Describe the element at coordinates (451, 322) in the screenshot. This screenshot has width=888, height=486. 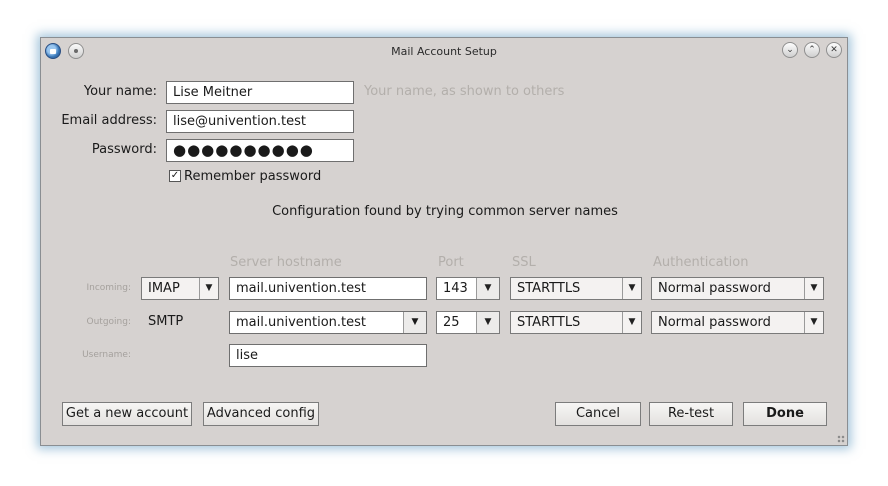
I see `outgoing-port-value: 25` at that location.